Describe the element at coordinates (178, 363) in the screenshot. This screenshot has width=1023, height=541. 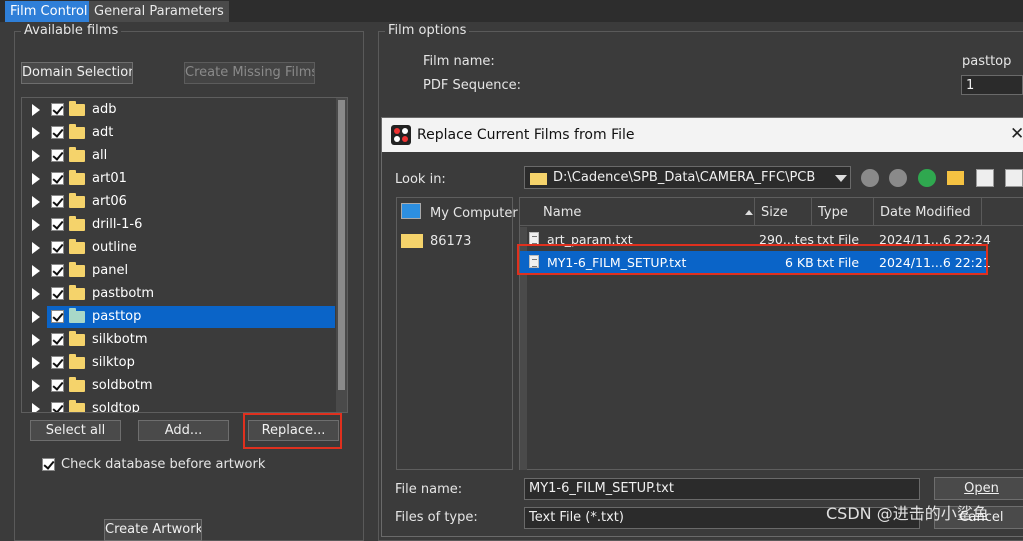
I see `tree-item-silktop: silktop` at that location.